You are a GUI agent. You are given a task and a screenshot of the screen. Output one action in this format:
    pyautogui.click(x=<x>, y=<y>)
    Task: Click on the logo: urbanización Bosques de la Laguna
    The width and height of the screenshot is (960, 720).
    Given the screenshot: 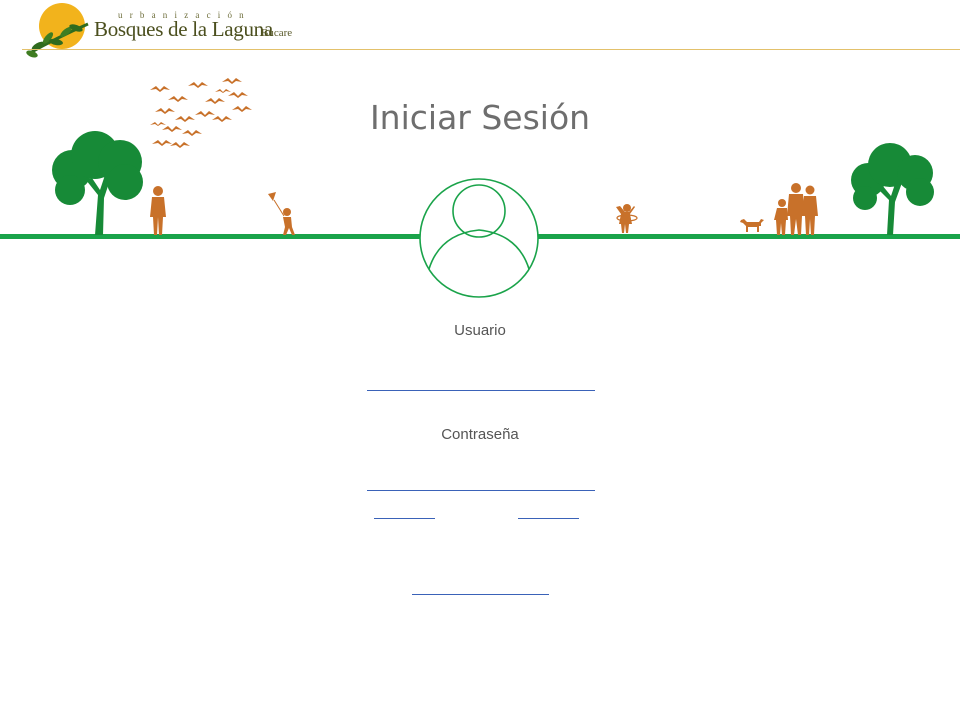 What is the action you would take?
    pyautogui.click(x=149, y=31)
    